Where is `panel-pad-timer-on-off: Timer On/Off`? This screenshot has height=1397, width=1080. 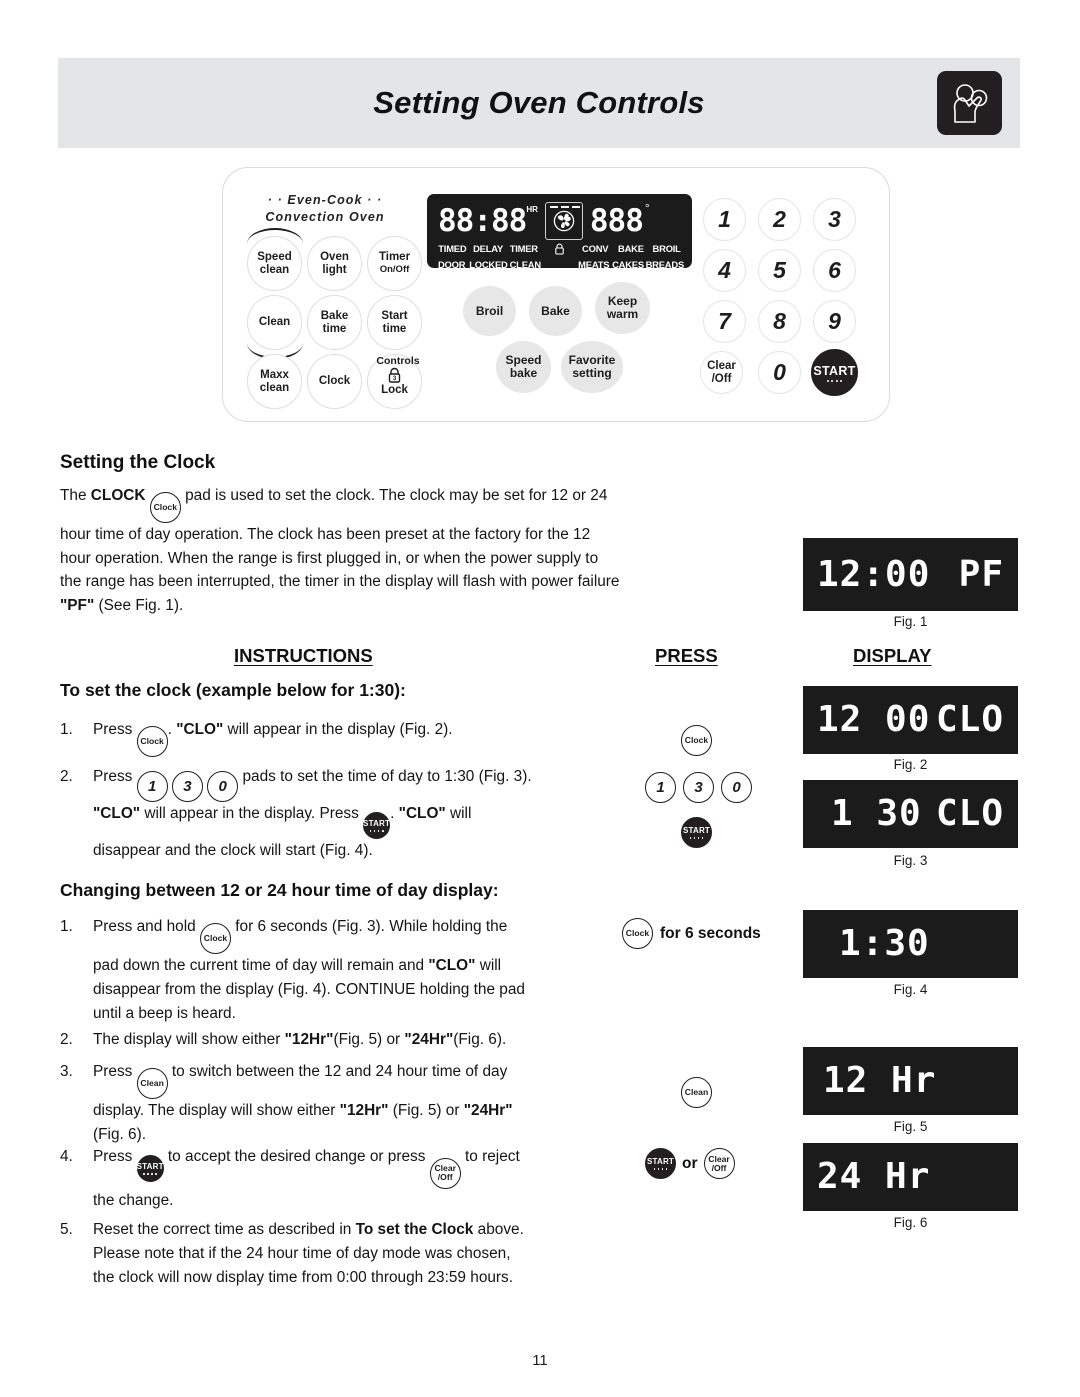
panel-pad-timer-on-off: Timer On/Off is located at coordinates (394, 263).